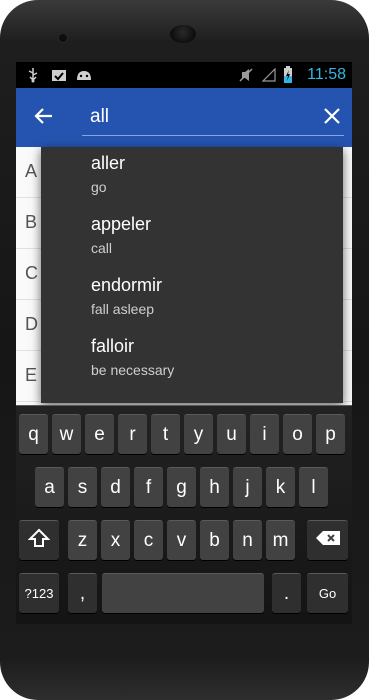 This screenshot has height=700, width=369. Describe the element at coordinates (31, 324) in the screenshot. I see `list-letter: D` at that location.